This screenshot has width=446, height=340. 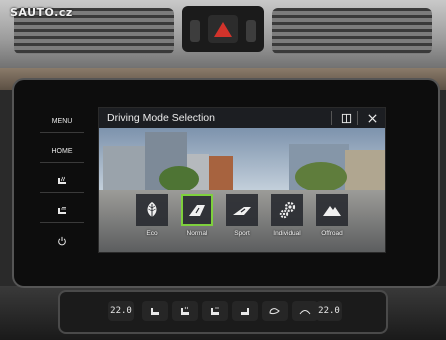 I want to click on mode-eco: Eco, so click(x=152, y=221).